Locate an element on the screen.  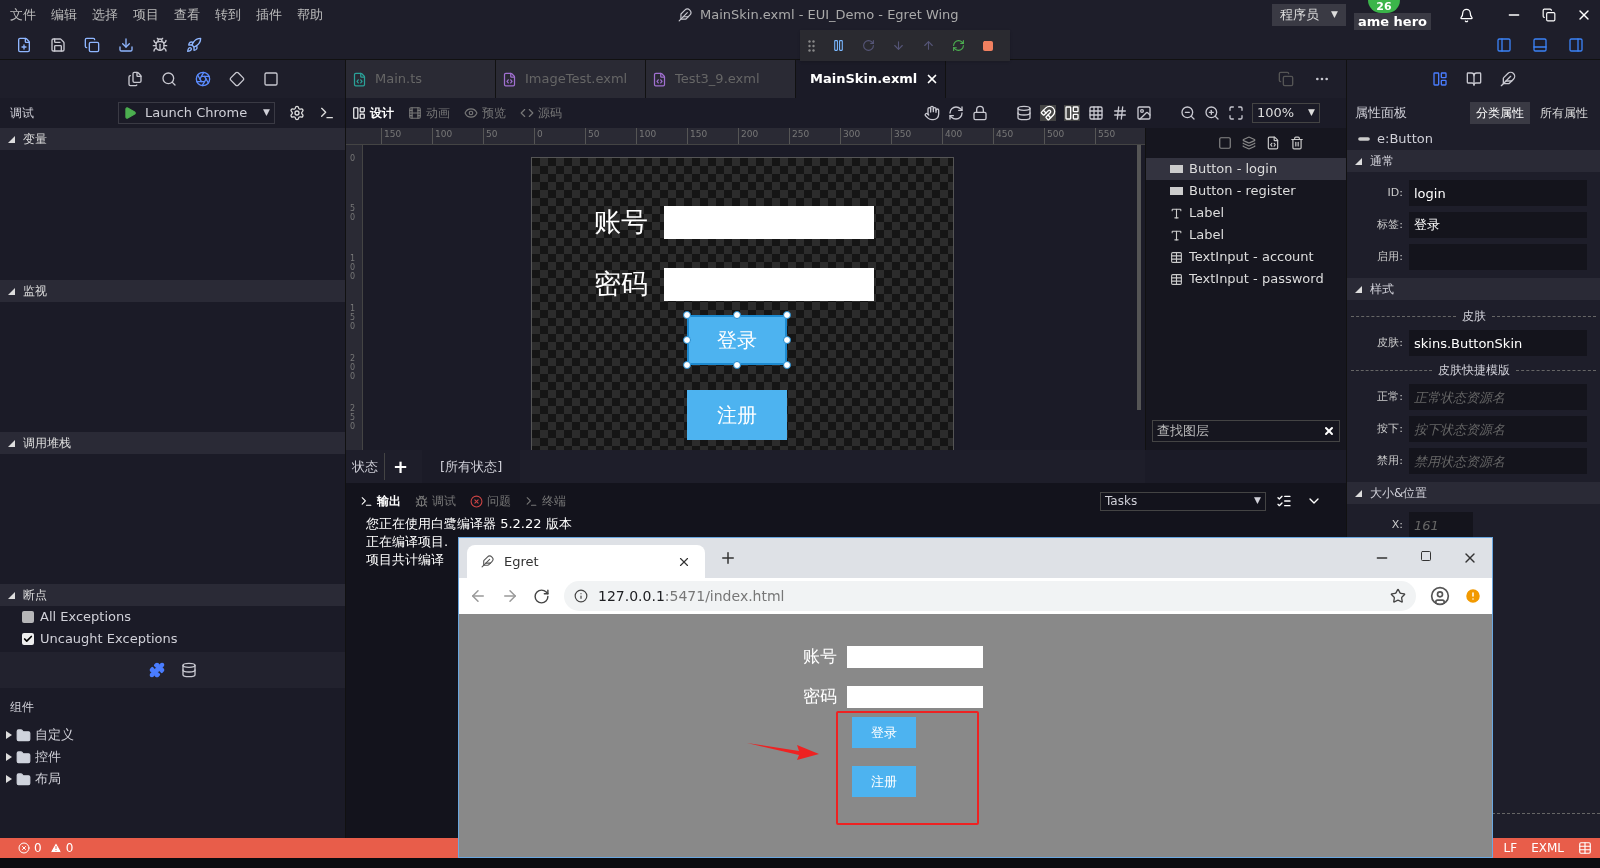
view-mode-tab: 设计 is located at coordinates (373, 113).